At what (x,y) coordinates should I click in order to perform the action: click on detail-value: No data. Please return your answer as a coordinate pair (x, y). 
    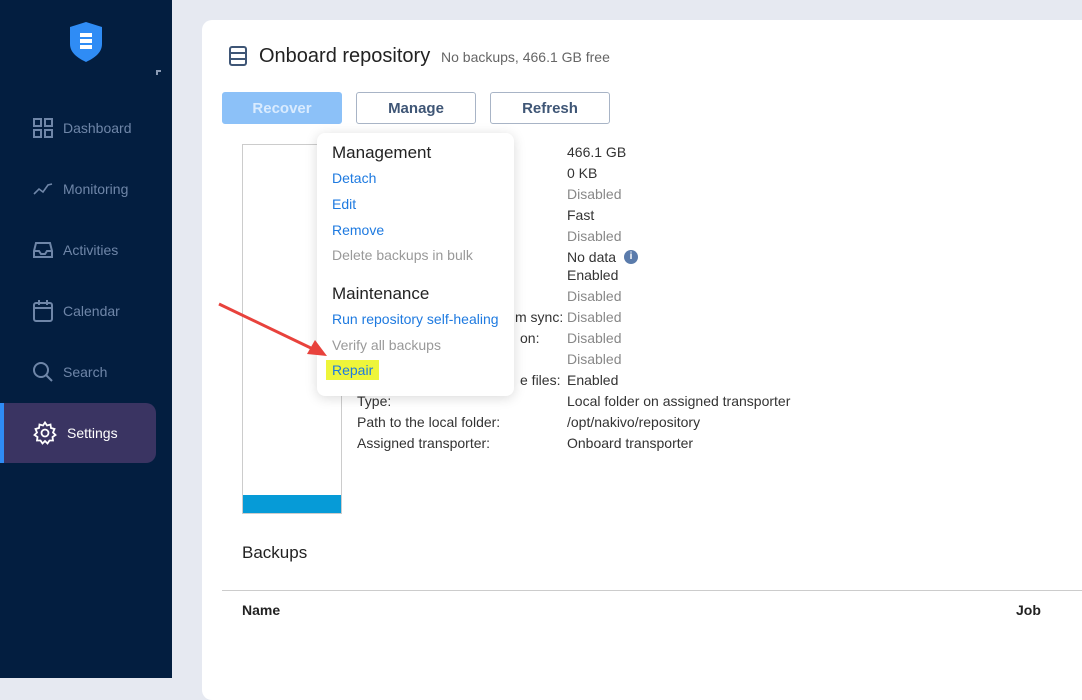
    Looking at the image, I should click on (592, 257).